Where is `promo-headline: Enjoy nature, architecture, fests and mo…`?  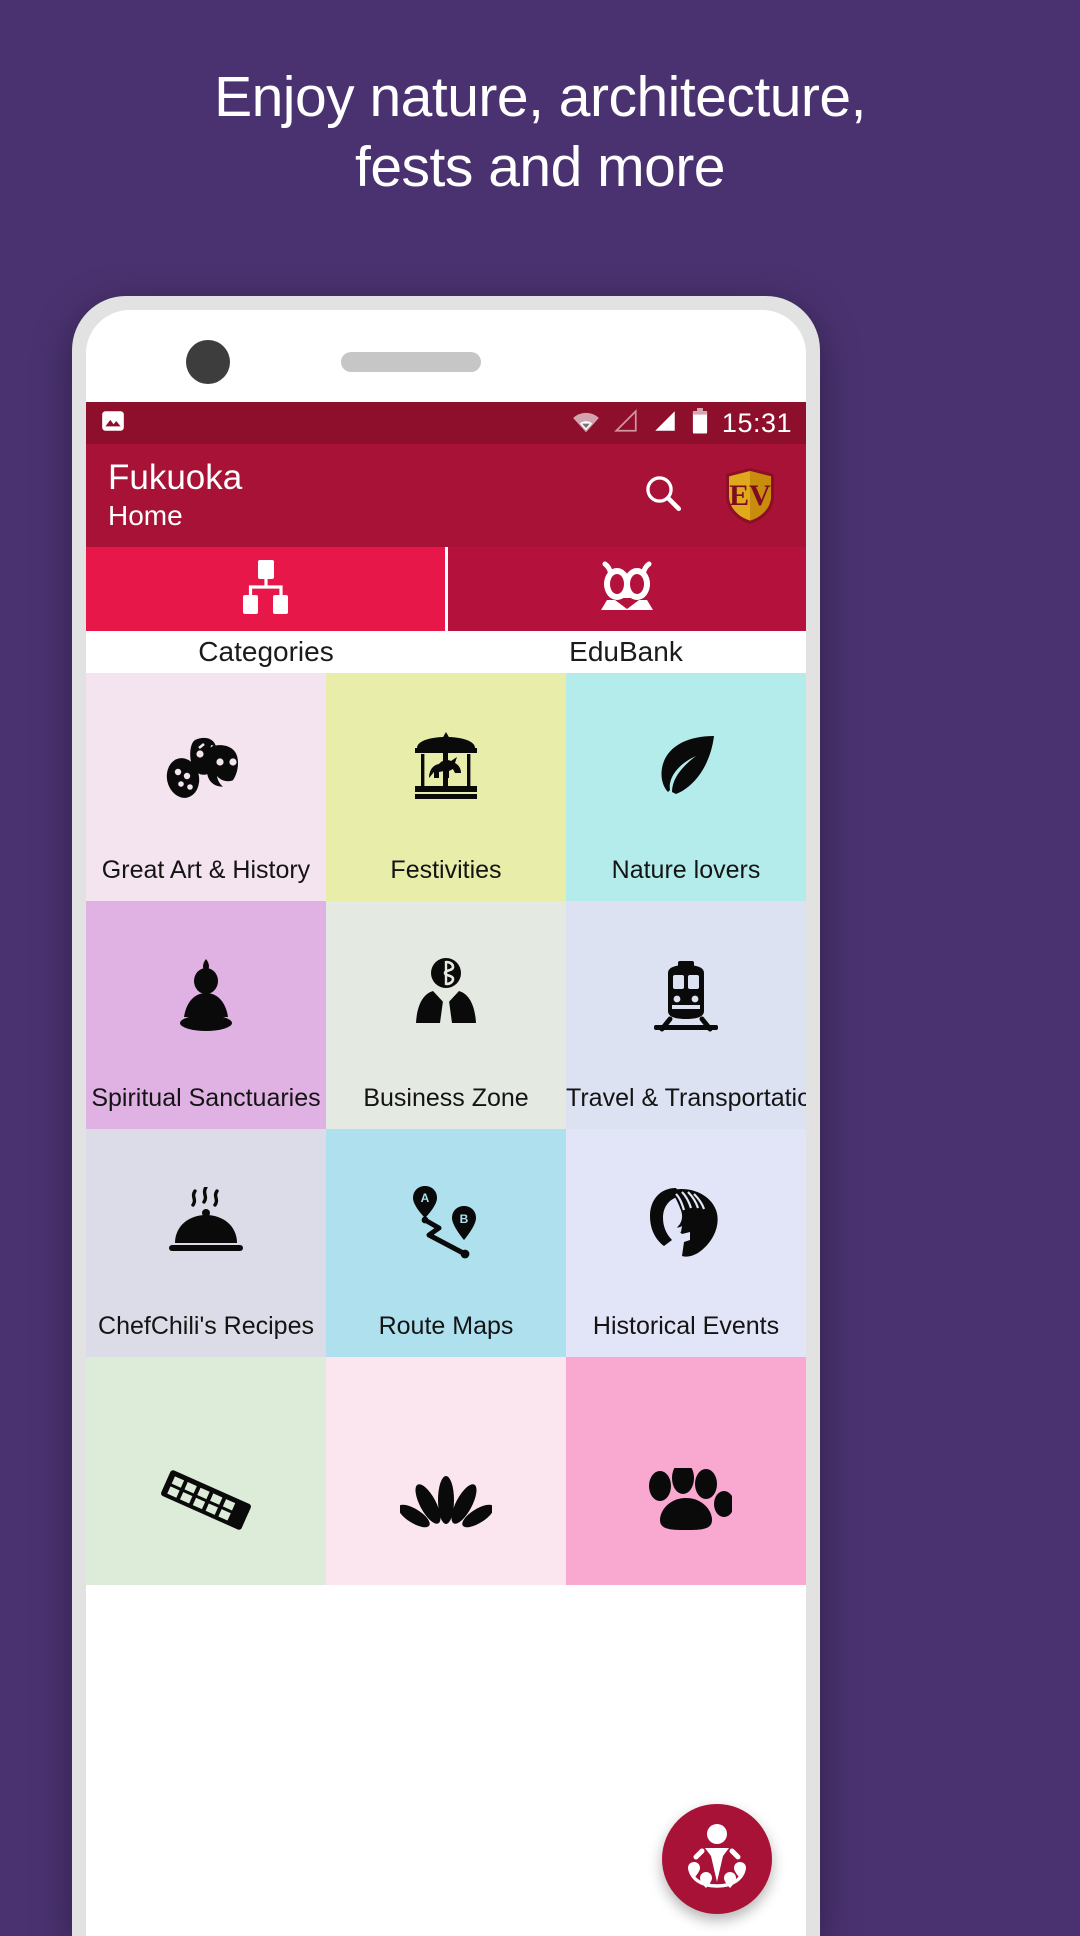 promo-headline: Enjoy nature, architecture, fests and mo… is located at coordinates (540, 132).